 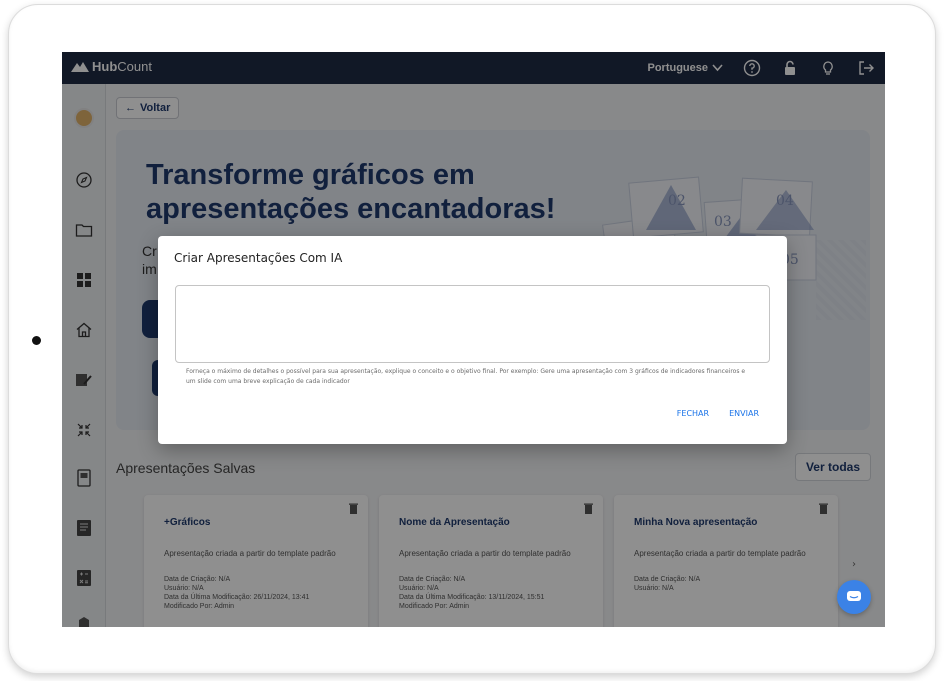 I want to click on presentation-prompt-textarea, so click(x=472, y=324).